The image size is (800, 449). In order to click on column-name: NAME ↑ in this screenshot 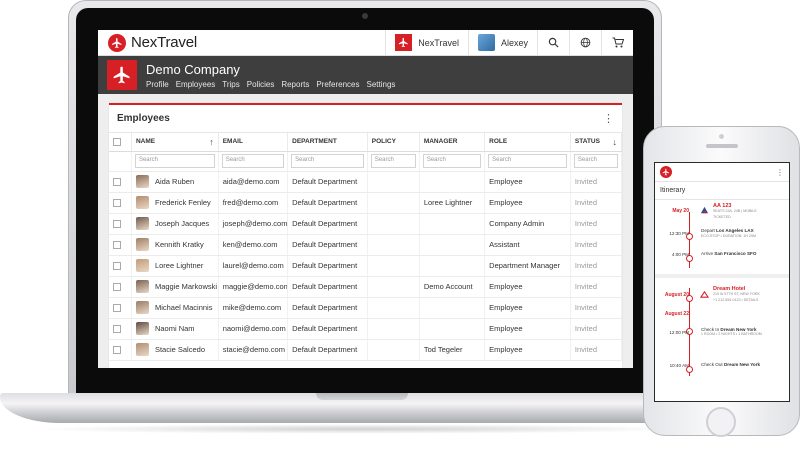, I will do `click(175, 142)`.